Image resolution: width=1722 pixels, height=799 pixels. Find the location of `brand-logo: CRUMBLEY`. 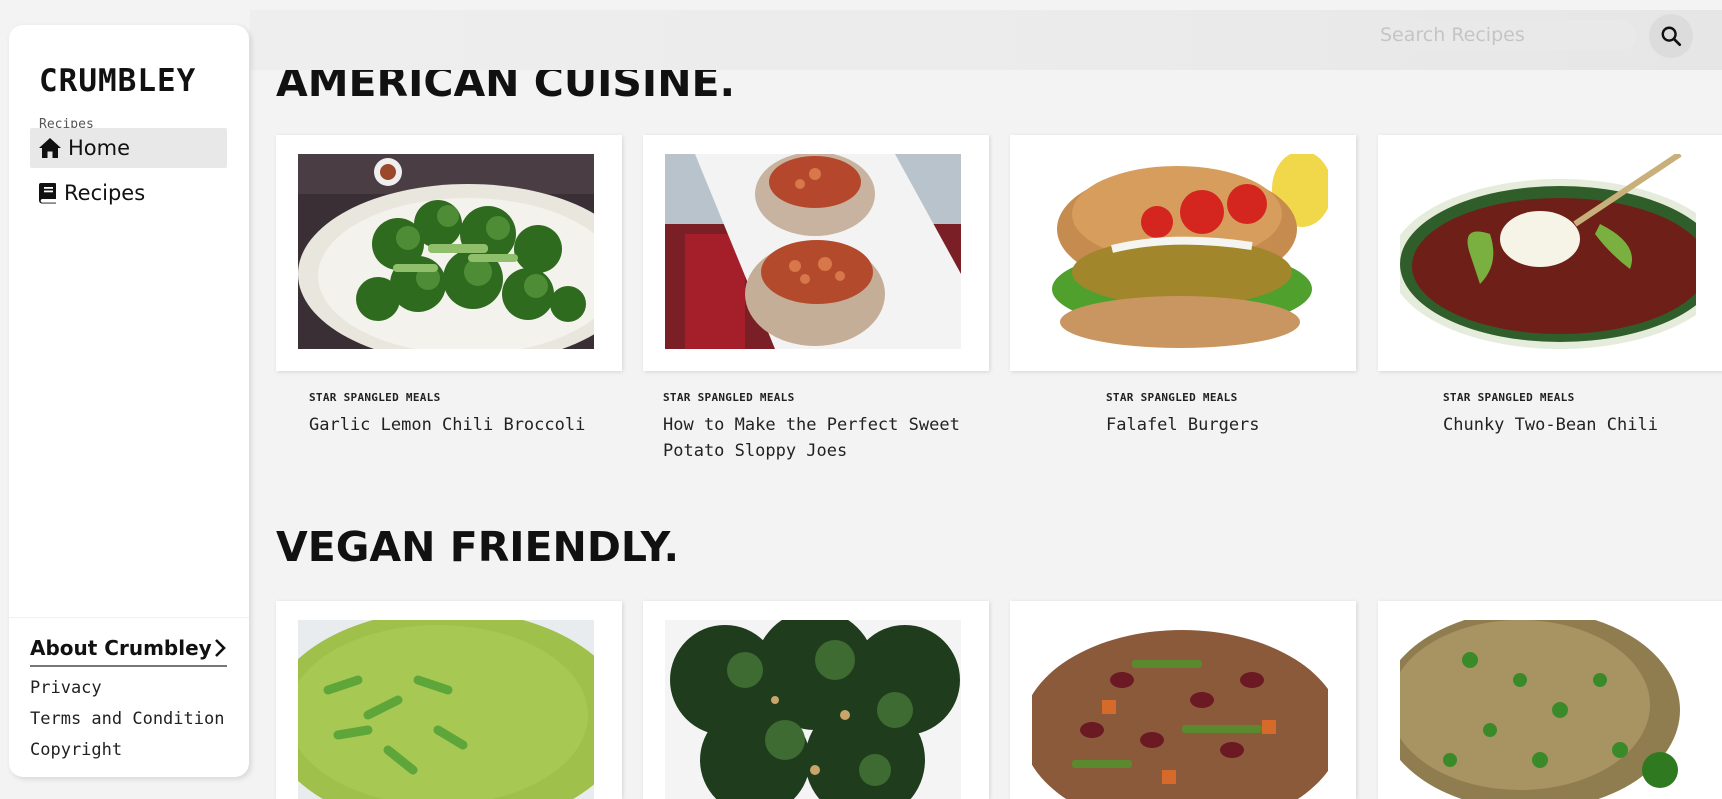

brand-logo: CRUMBLEY is located at coordinates (117, 81).